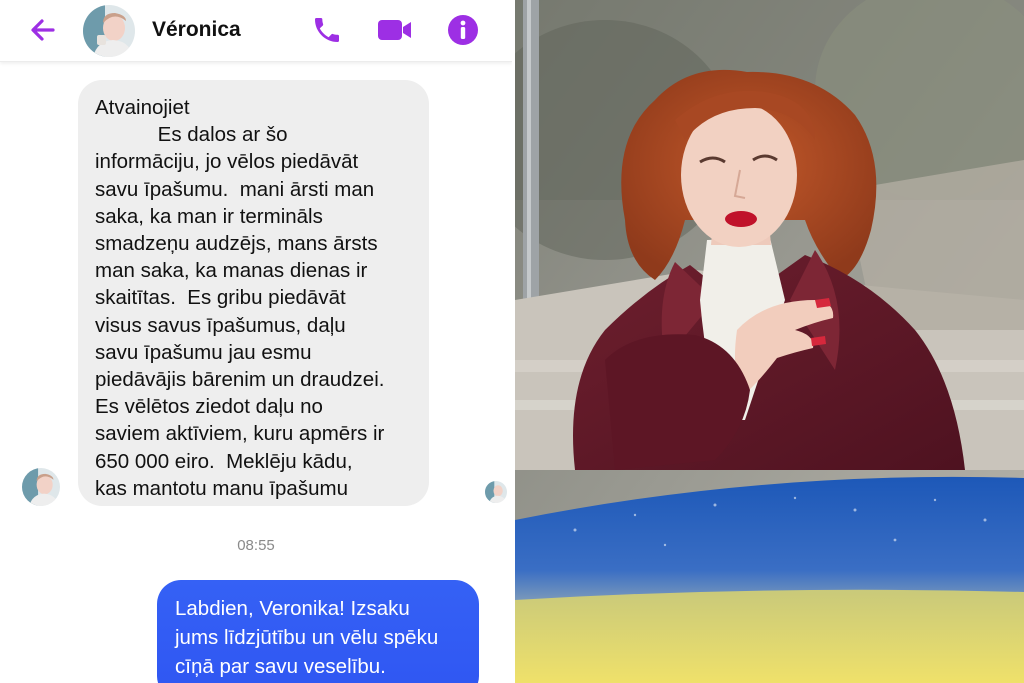  Describe the element at coordinates (256, 31) in the screenshot. I see `chat-header: Véronica` at that location.